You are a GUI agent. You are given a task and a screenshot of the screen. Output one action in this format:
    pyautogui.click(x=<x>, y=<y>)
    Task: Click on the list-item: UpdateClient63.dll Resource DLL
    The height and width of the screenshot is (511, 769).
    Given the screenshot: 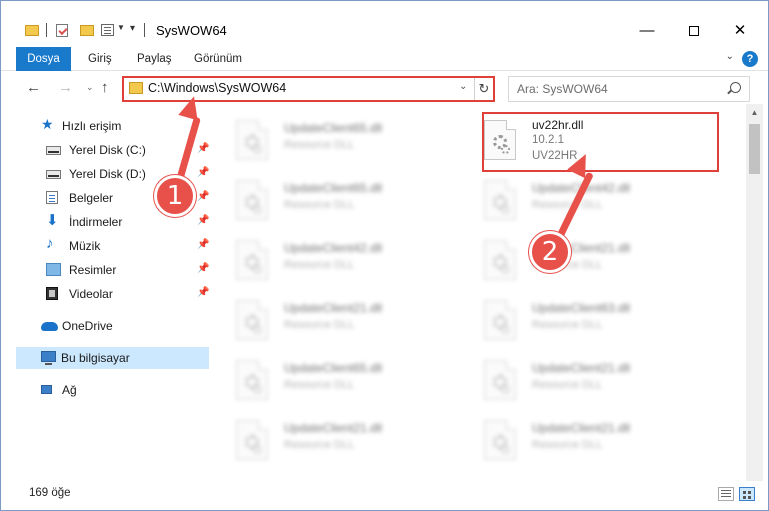 What is the action you would take?
    pyautogui.click(x=581, y=319)
    